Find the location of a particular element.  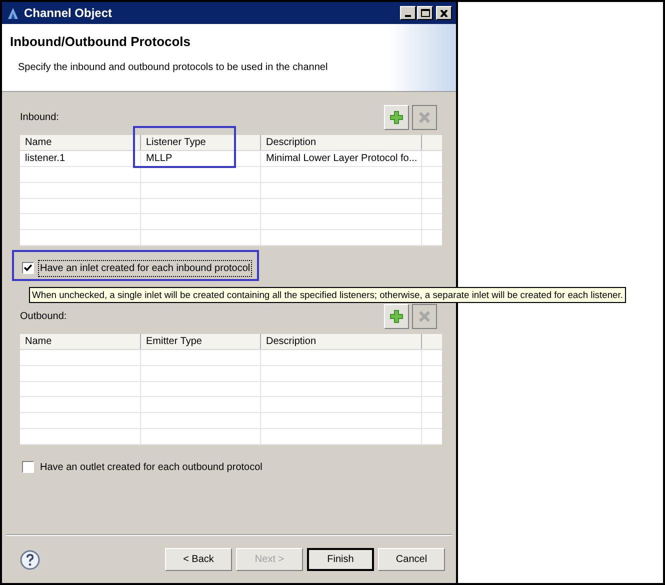

checkbox-label: Have an outlet created for each outbound protocol is located at coordinates (151, 467).